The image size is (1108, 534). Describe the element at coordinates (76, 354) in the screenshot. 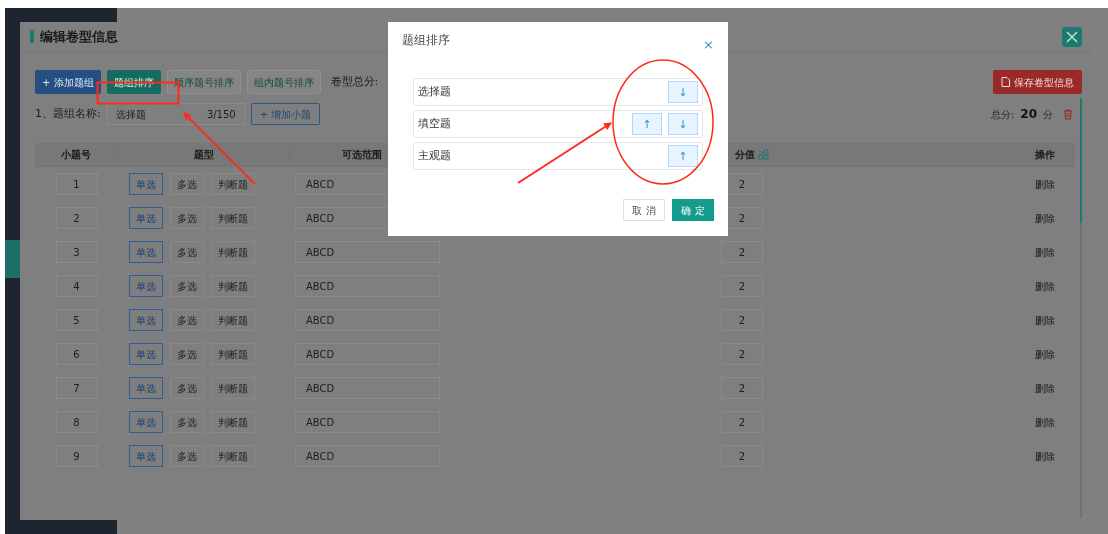

I see `number-field: 6` at that location.